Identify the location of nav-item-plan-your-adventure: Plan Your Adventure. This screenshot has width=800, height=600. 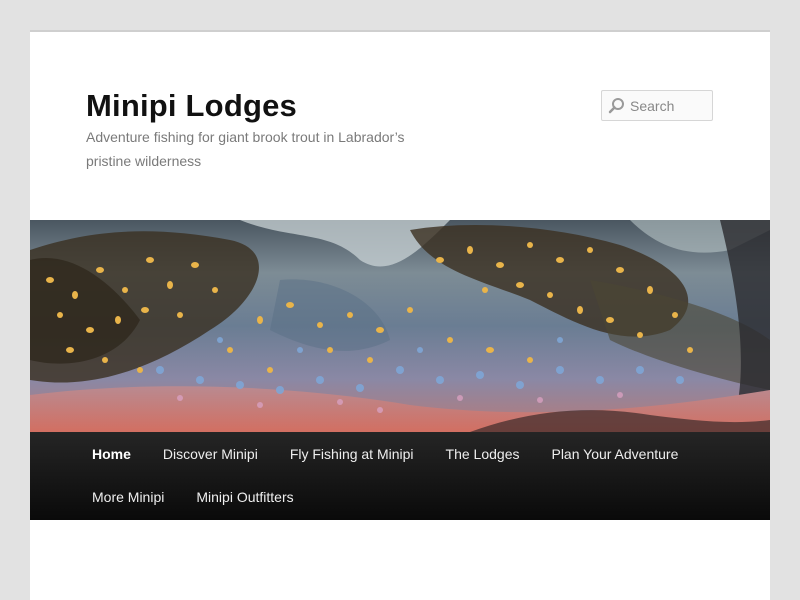
(614, 454).